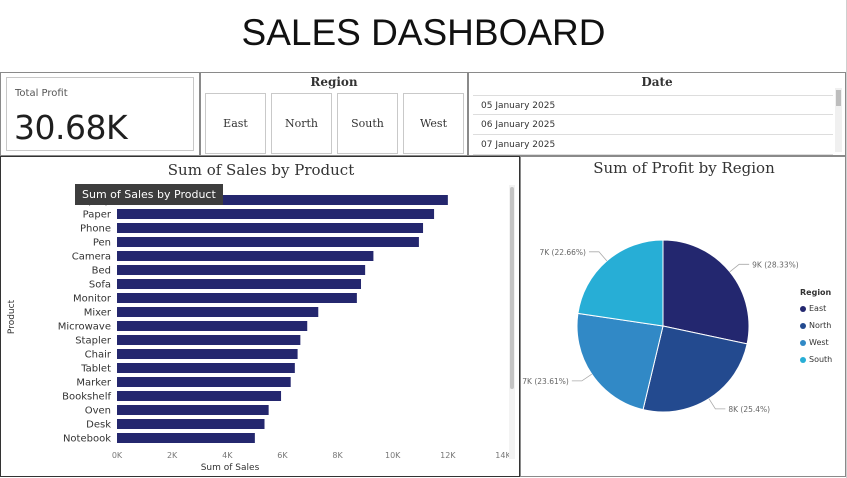  I want to click on pie-slice-south, so click(620, 283).